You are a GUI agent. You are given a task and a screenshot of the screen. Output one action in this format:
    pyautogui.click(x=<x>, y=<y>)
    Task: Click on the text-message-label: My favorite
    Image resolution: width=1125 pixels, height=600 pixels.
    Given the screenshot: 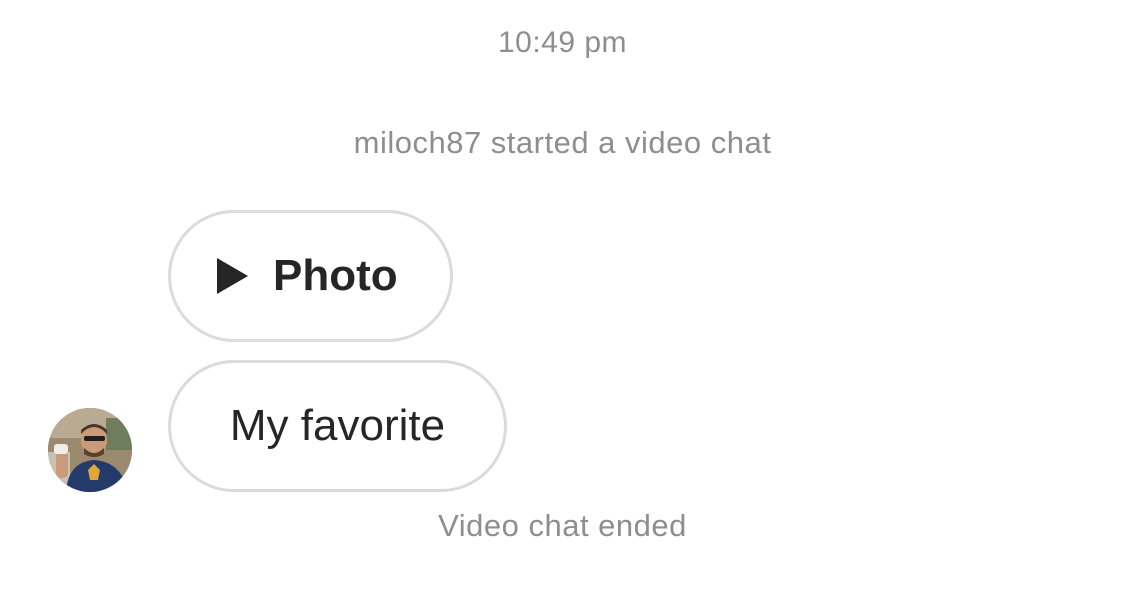 What is the action you would take?
    pyautogui.click(x=337, y=425)
    